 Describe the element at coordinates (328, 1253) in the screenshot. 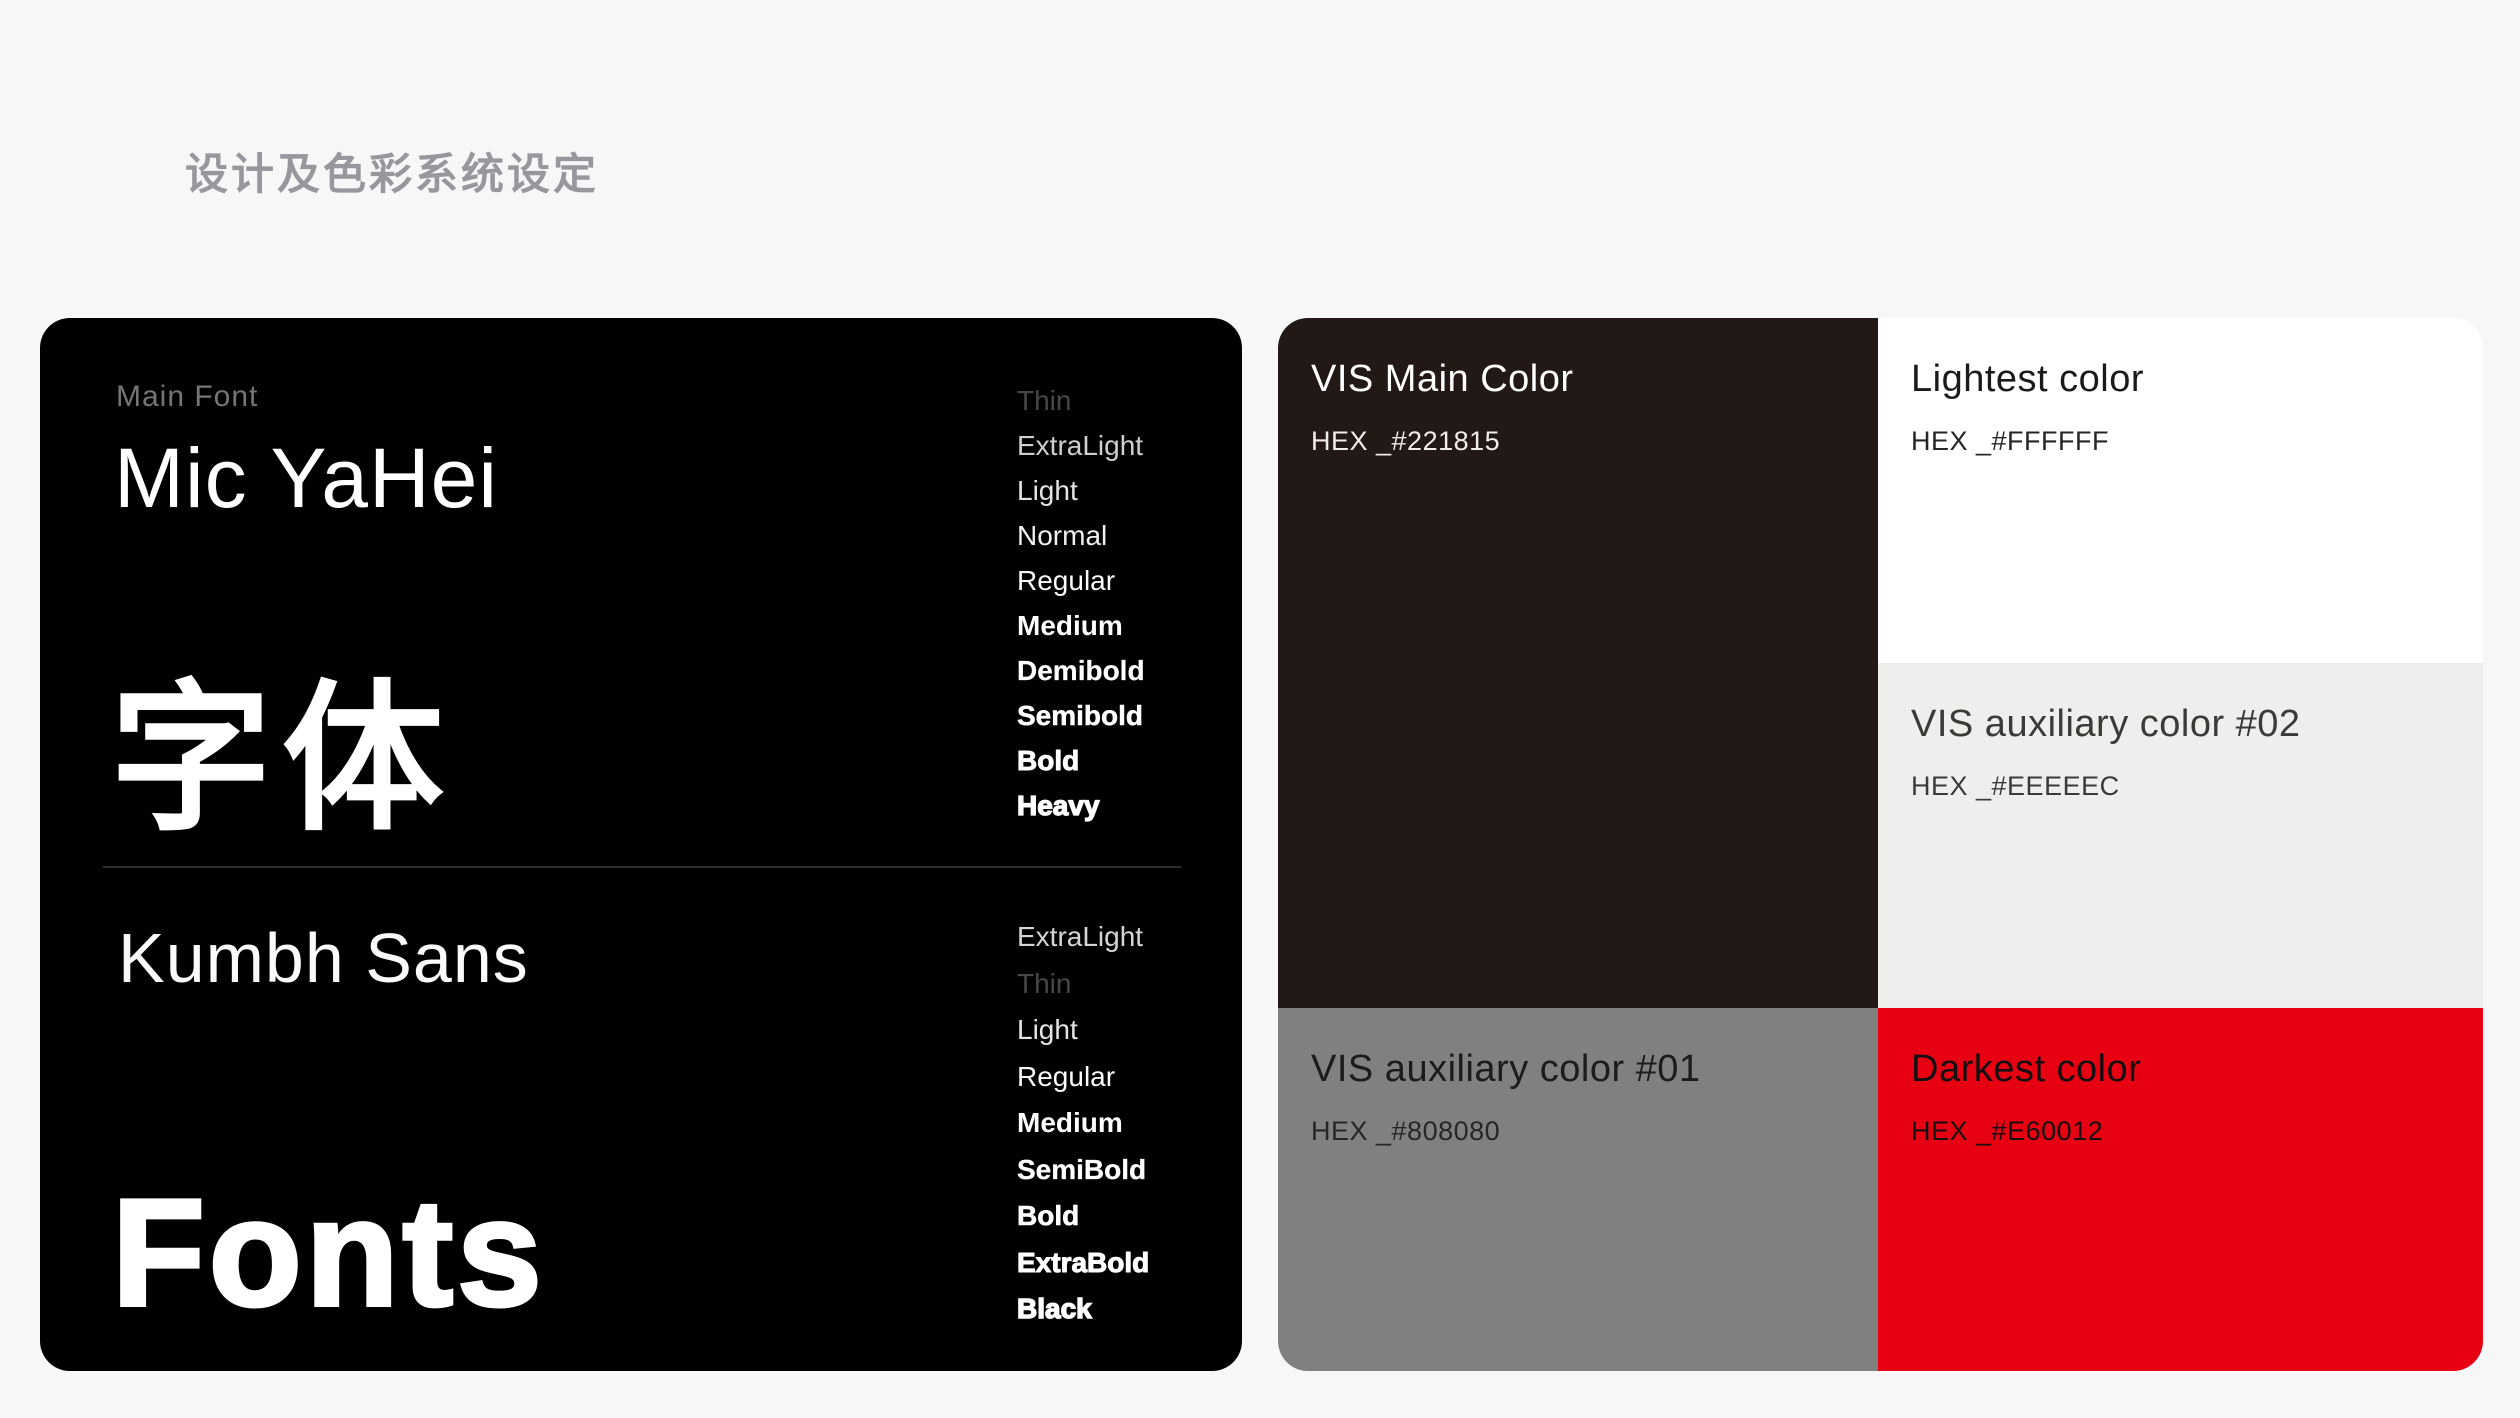

I see `secondary-font-specimen: Fonts` at that location.